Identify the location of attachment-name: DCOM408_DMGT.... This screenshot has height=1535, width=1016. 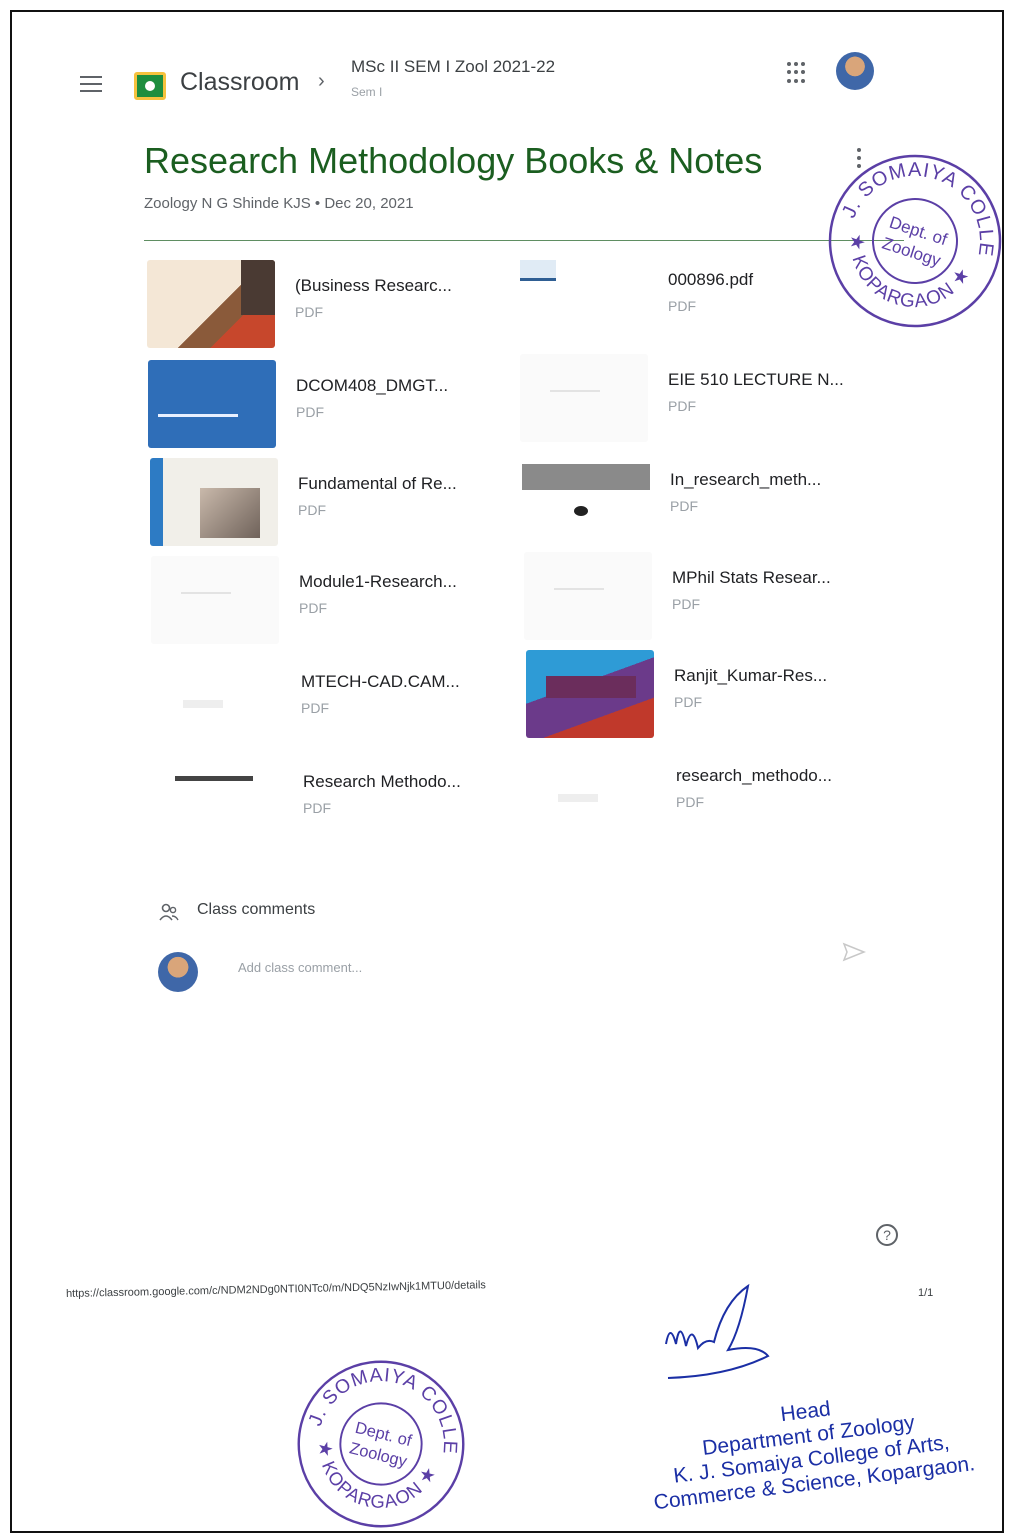
(372, 385).